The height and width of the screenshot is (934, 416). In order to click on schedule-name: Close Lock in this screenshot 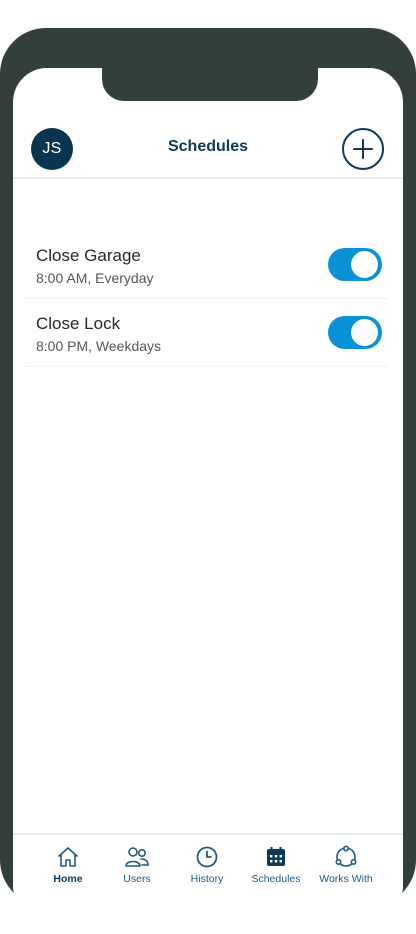, I will do `click(78, 323)`.